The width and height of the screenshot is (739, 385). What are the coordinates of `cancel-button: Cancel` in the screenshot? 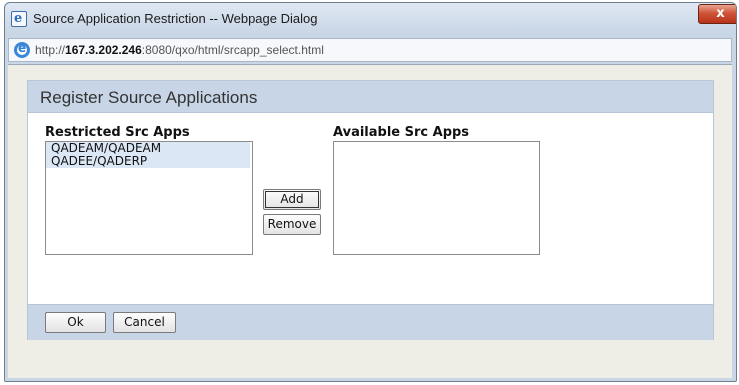 It's located at (144, 322).